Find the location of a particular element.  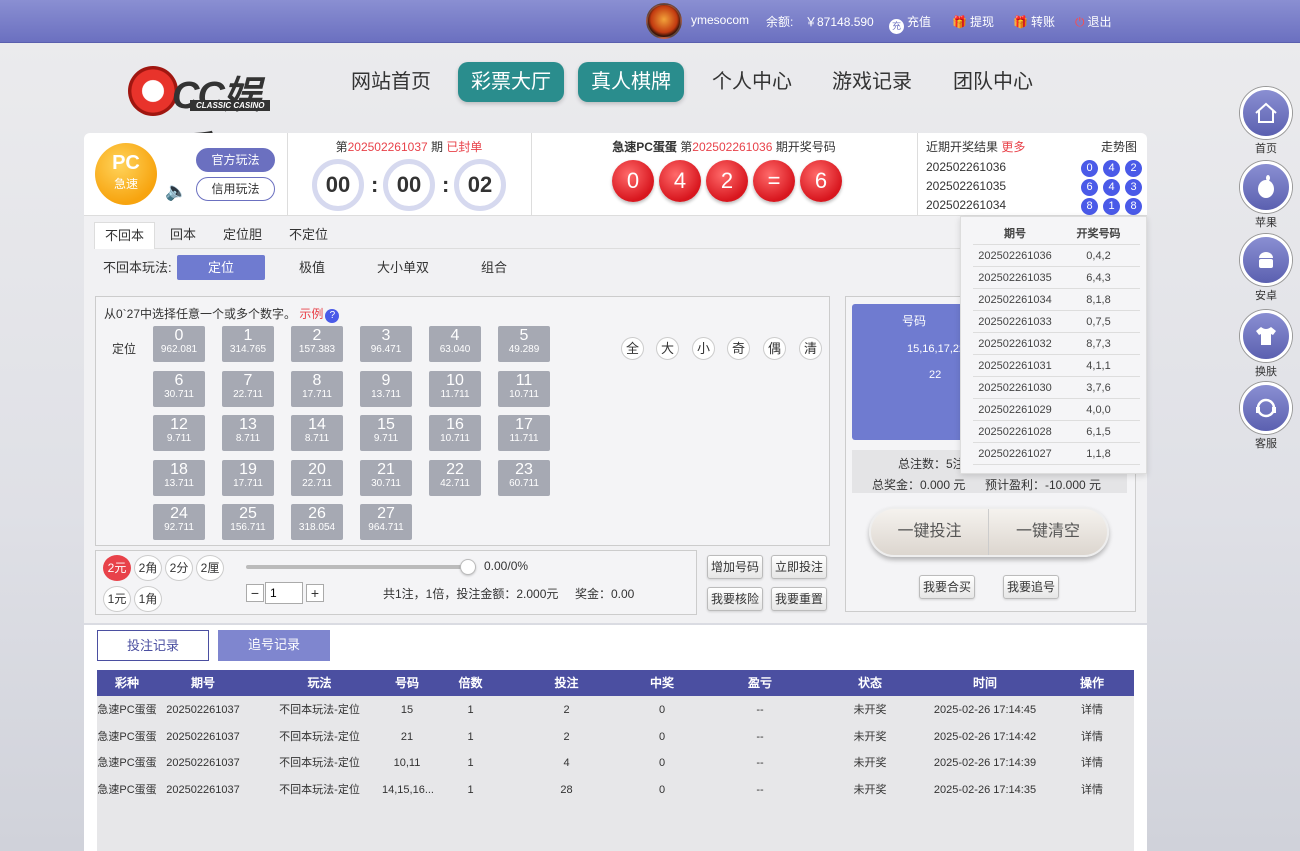

chase-number-button: 我要追号 is located at coordinates (1031, 587).